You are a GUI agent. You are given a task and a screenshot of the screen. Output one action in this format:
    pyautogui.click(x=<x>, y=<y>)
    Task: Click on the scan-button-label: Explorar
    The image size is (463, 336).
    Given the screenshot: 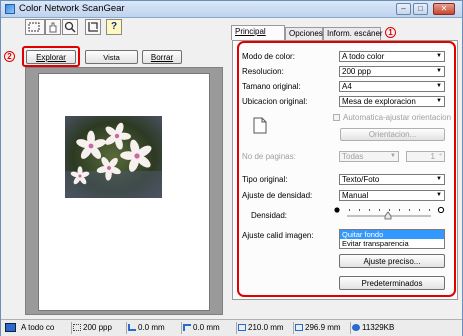 What is the action you would take?
    pyautogui.click(x=51, y=57)
    